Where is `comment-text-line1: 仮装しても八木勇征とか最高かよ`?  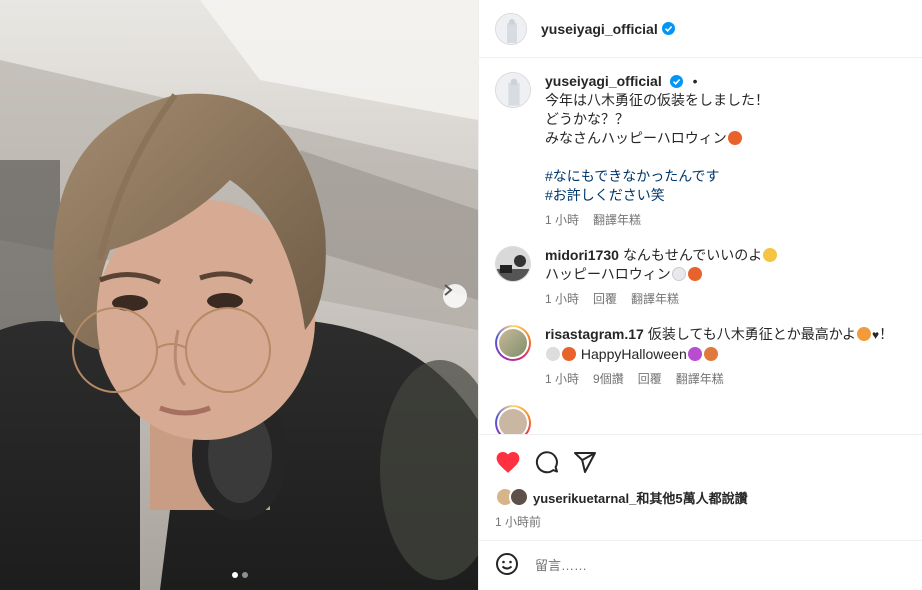 comment-text-line1: 仮装しても八木勇征とか最高かよ is located at coordinates (752, 334).